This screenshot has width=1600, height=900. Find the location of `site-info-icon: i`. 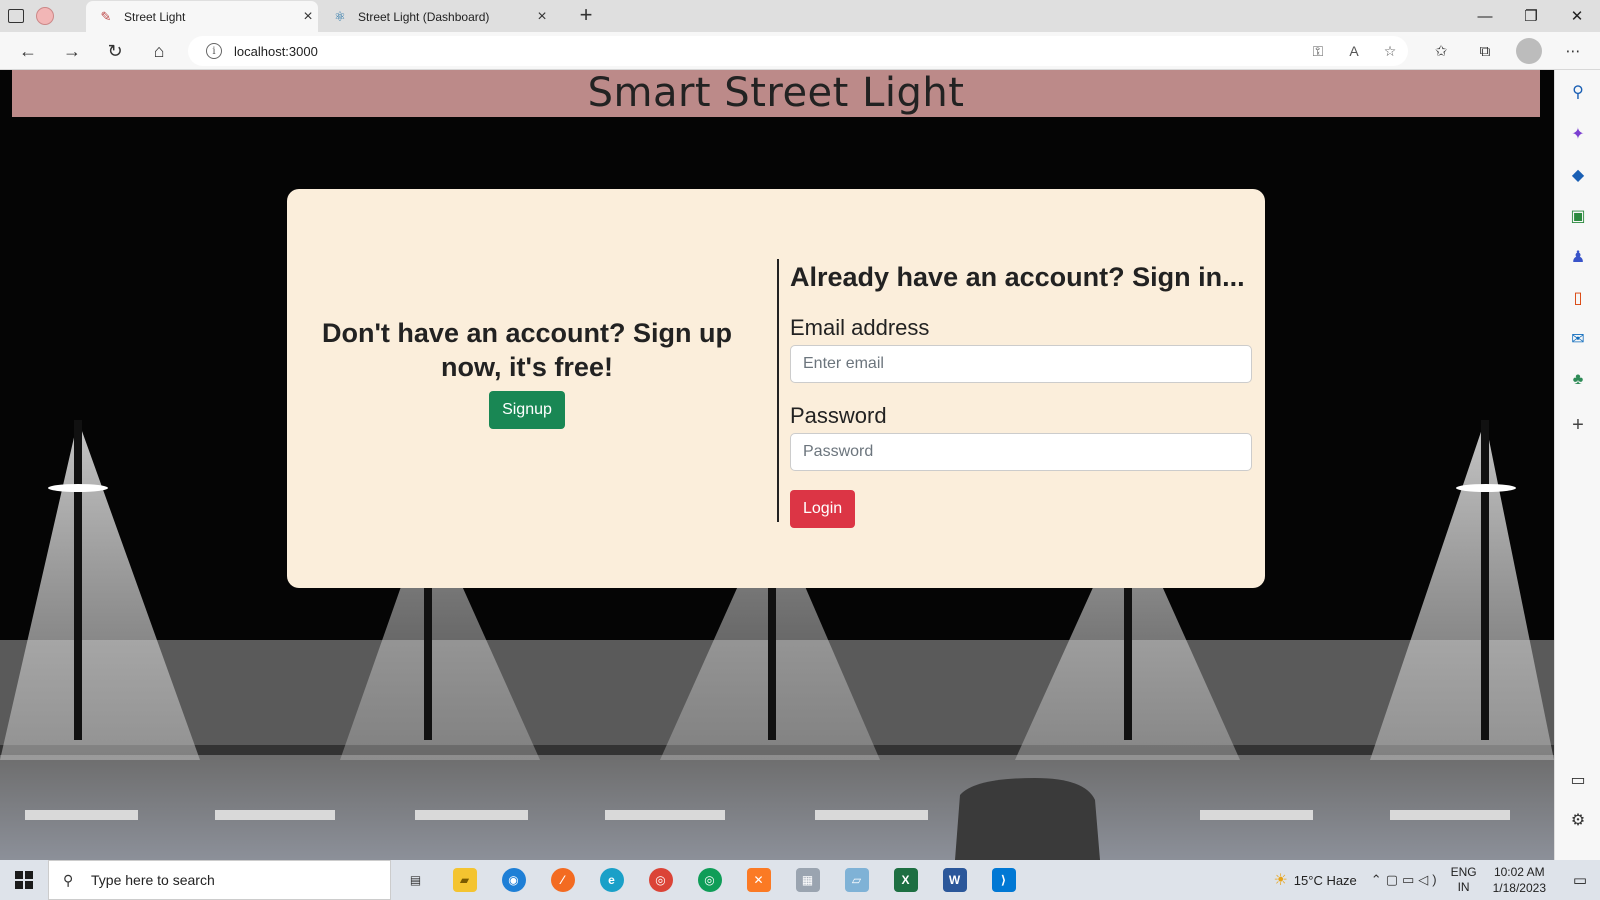

site-info-icon: i is located at coordinates (214, 51).